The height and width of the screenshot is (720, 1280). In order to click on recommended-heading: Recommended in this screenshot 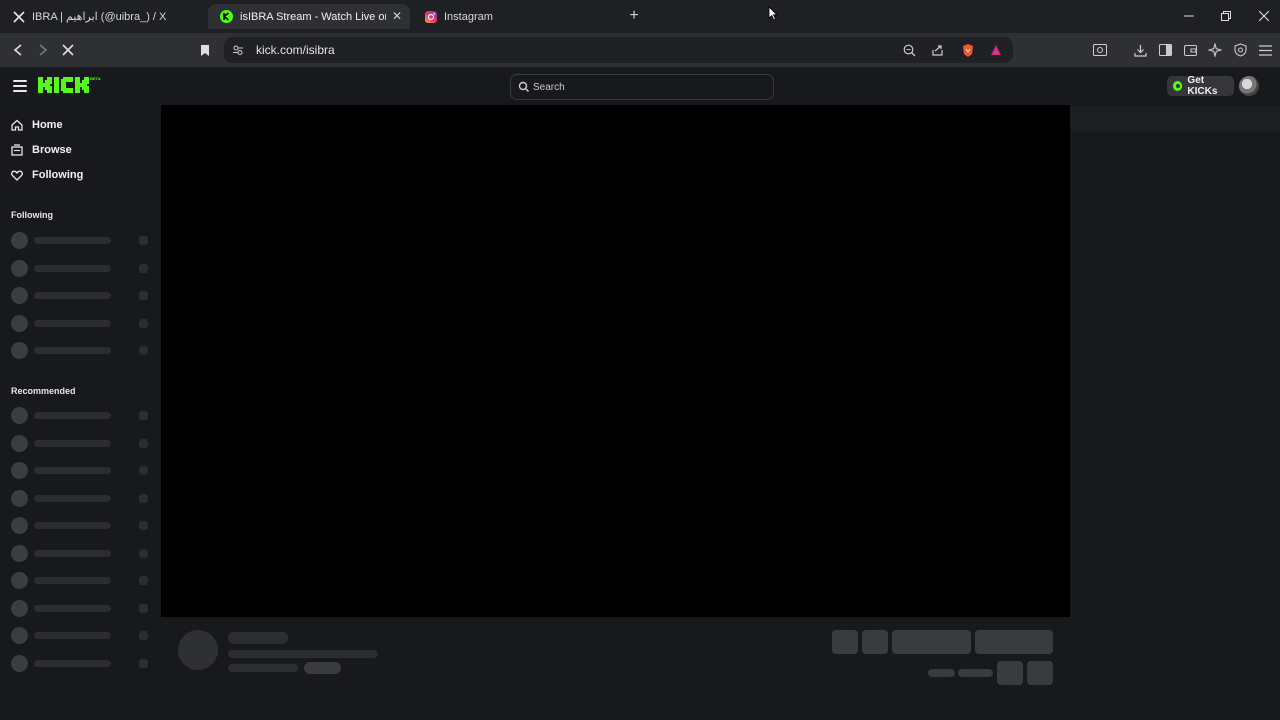, I will do `click(43, 391)`.